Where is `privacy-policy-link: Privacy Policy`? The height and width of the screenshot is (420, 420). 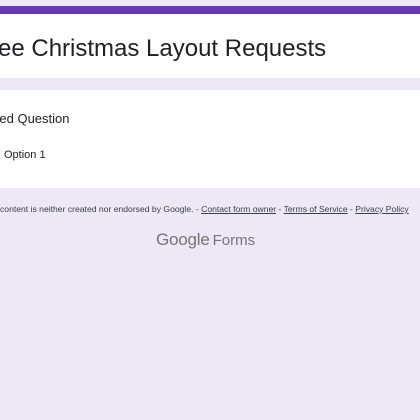
privacy-policy-link: Privacy Policy is located at coordinates (381, 209).